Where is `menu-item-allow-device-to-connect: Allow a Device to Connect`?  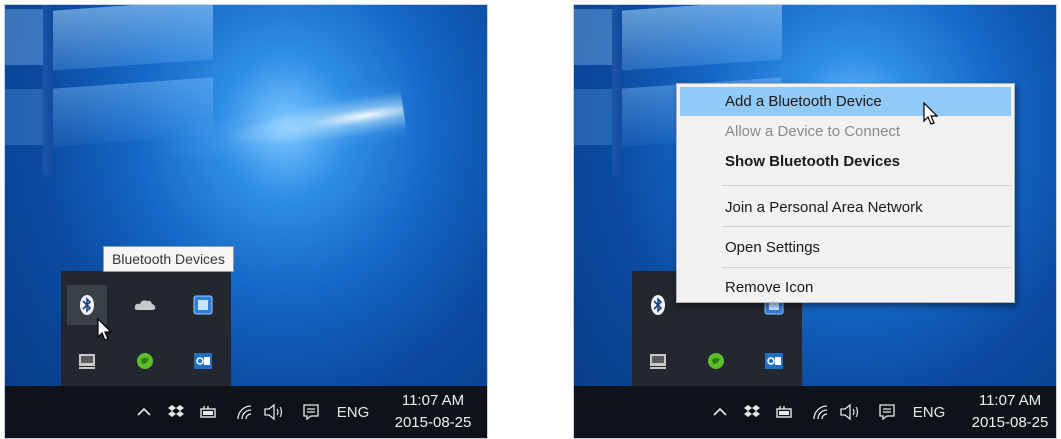
menu-item-allow-device-to-connect: Allow a Device to Connect is located at coordinates (813, 131).